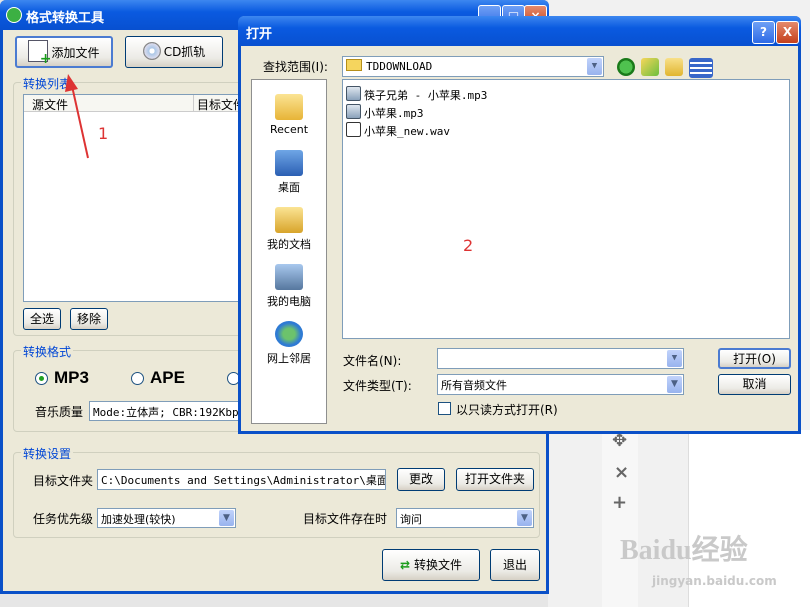 This screenshot has height=607, width=810. What do you see at coordinates (289, 244) in the screenshot?
I see `place-documents-label: 我的文档` at bounding box center [289, 244].